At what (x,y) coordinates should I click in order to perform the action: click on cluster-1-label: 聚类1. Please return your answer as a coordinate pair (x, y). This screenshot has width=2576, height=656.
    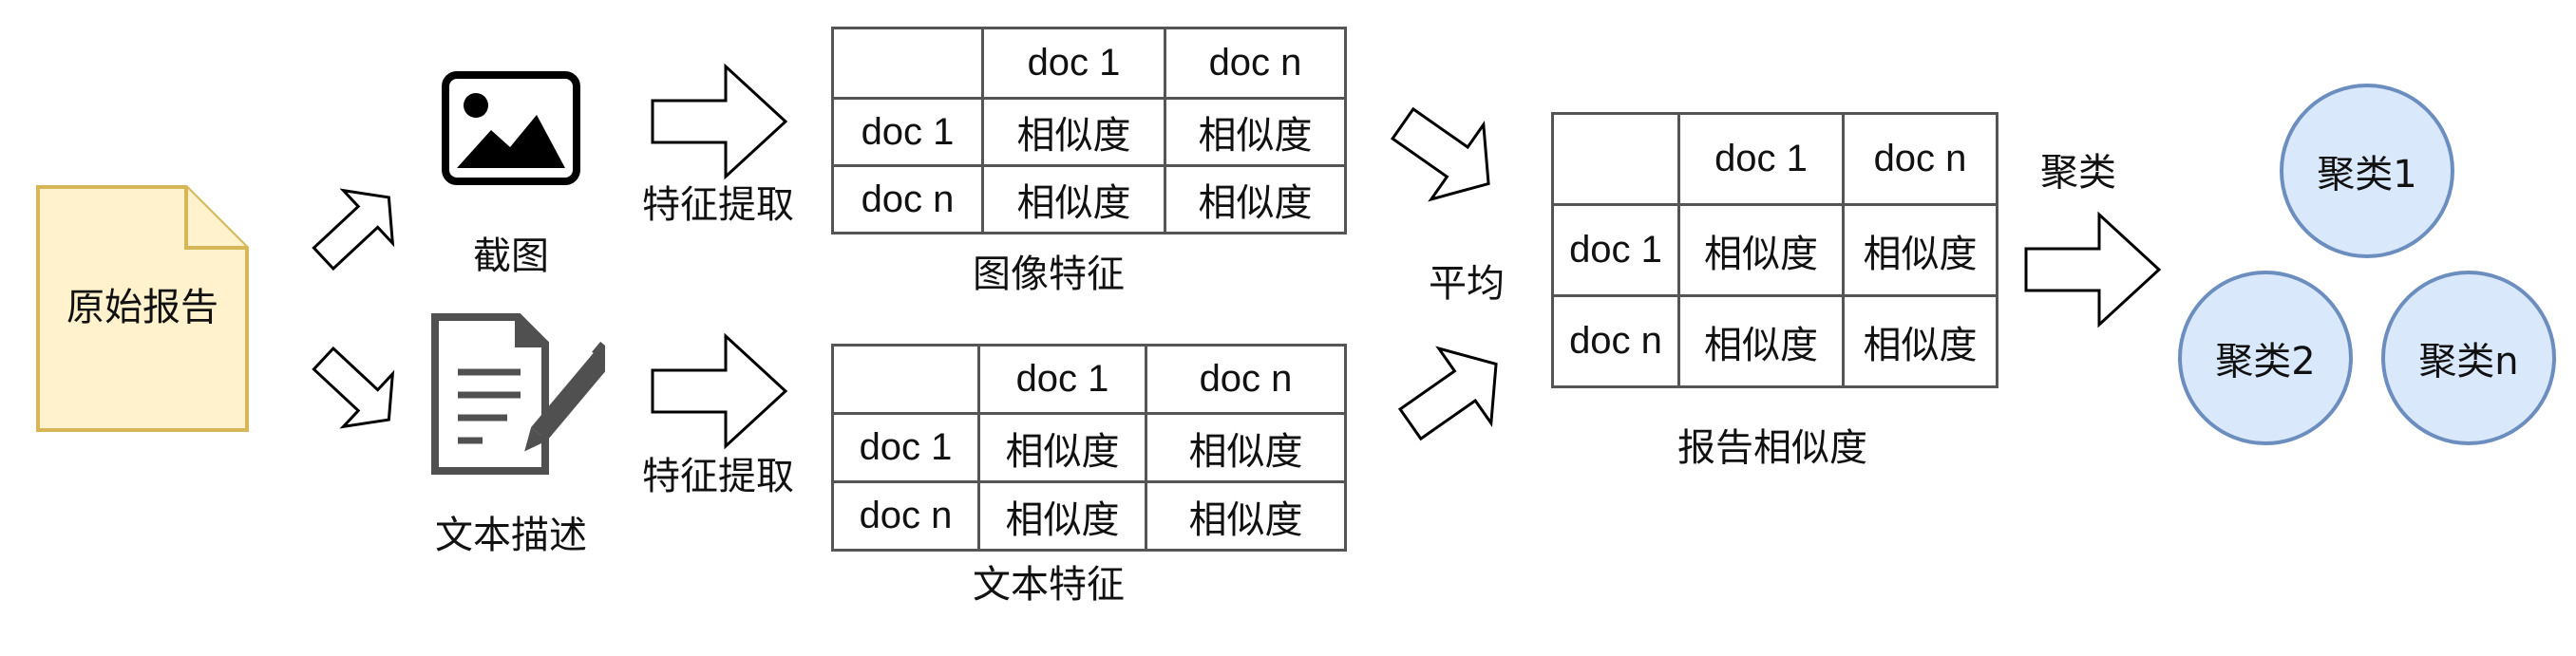
    Looking at the image, I should click on (2367, 175).